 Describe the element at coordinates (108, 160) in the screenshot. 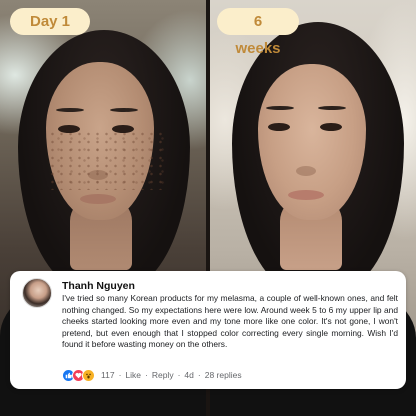

I see `skin-spots` at that location.